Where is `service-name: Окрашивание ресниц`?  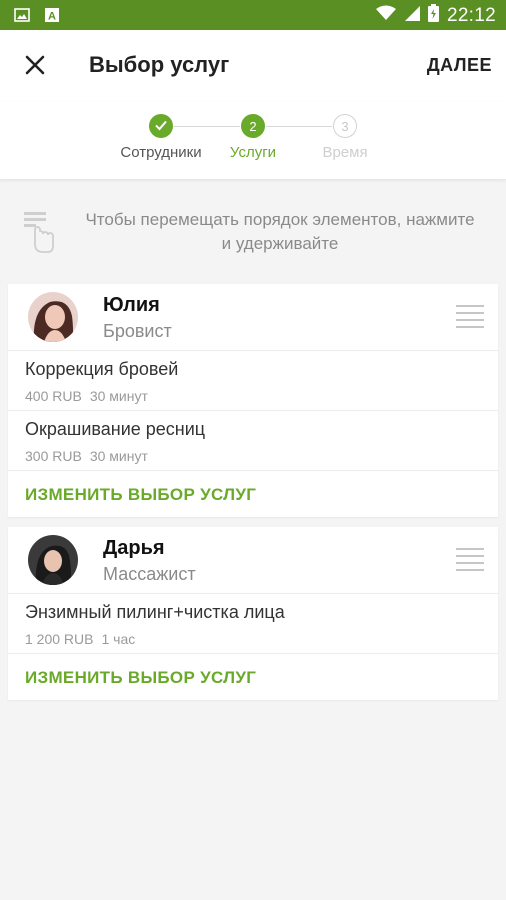
service-name: Окрашивание ресниц is located at coordinates (115, 429).